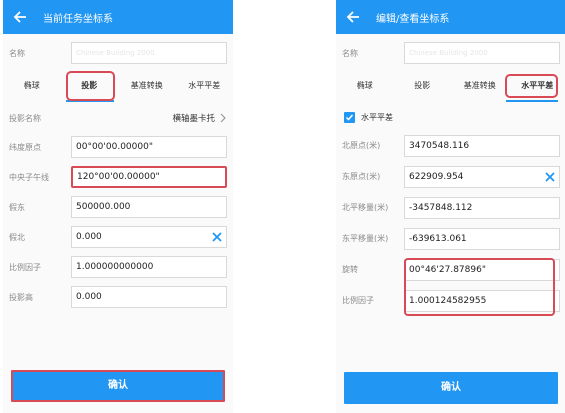  What do you see at coordinates (482, 207) in the screenshot?
I see `north-shift-input: -3457848.112` at bounding box center [482, 207].